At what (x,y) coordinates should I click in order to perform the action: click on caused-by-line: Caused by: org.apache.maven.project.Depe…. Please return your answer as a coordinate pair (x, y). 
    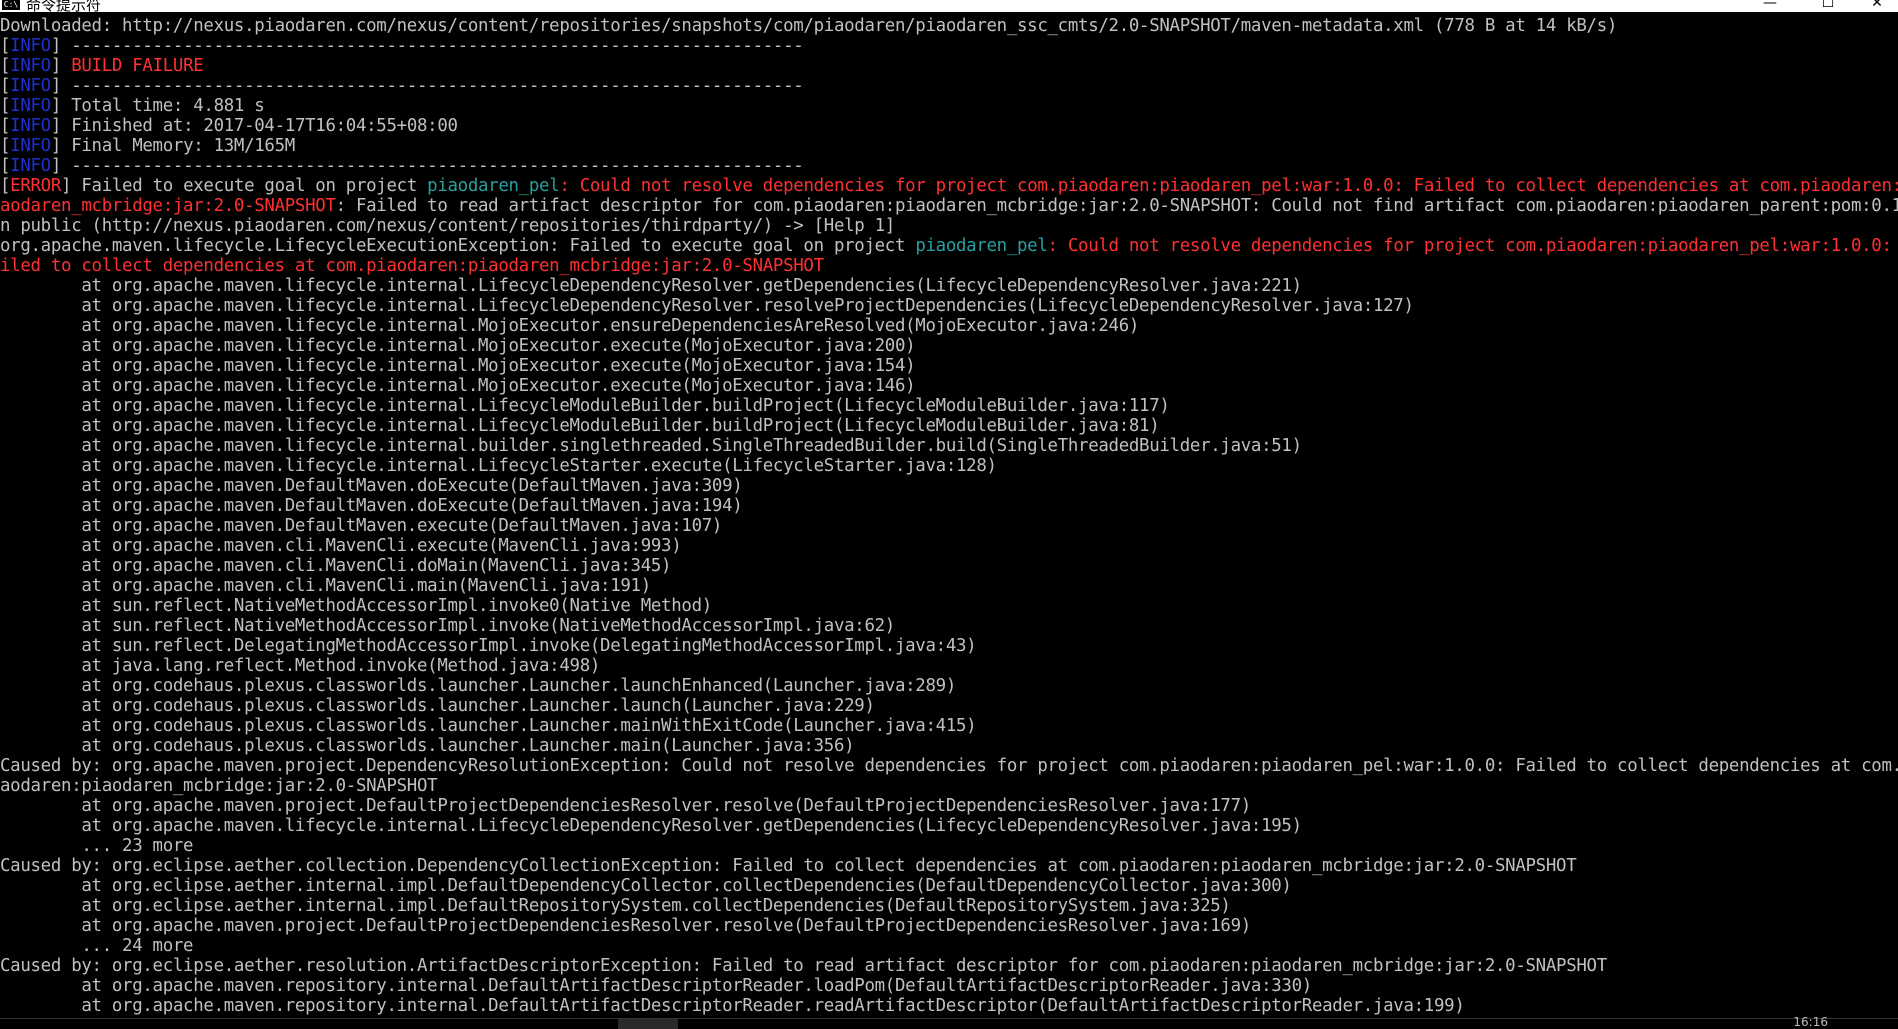
    Looking at the image, I should click on (949, 766).